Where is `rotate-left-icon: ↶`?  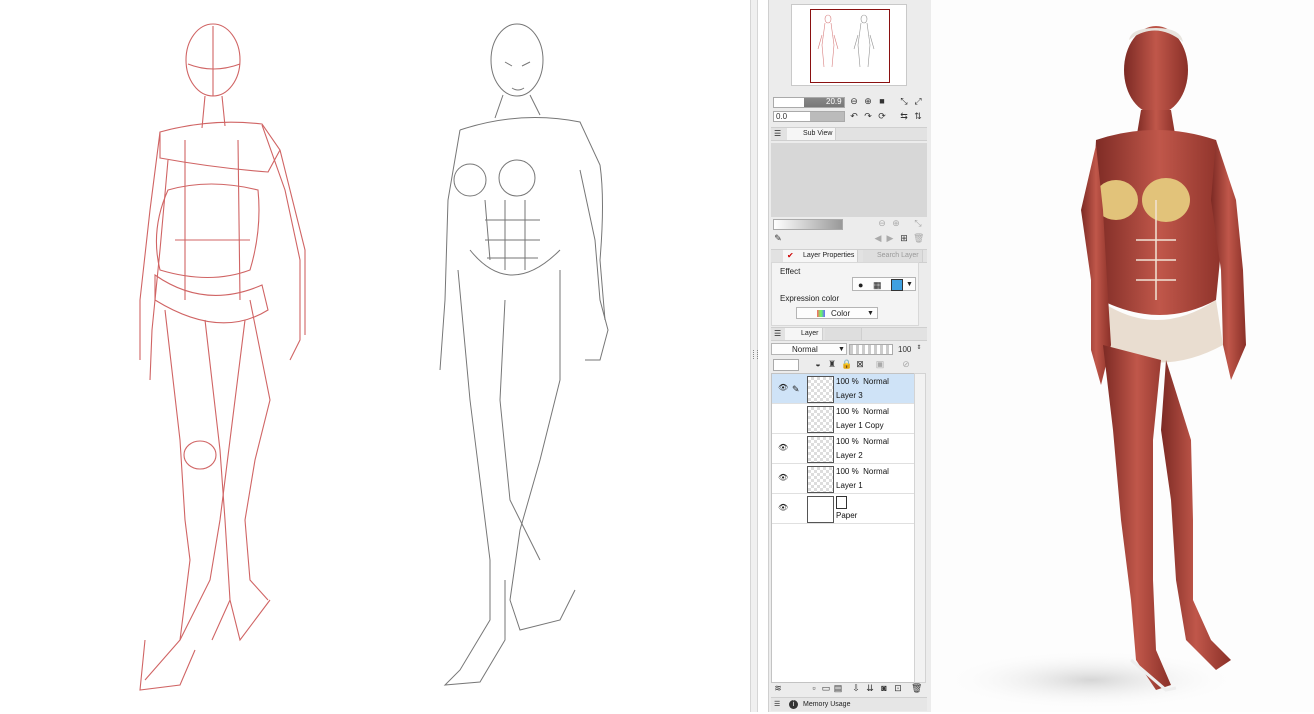
rotate-left-icon: ↶ is located at coordinates (854, 116).